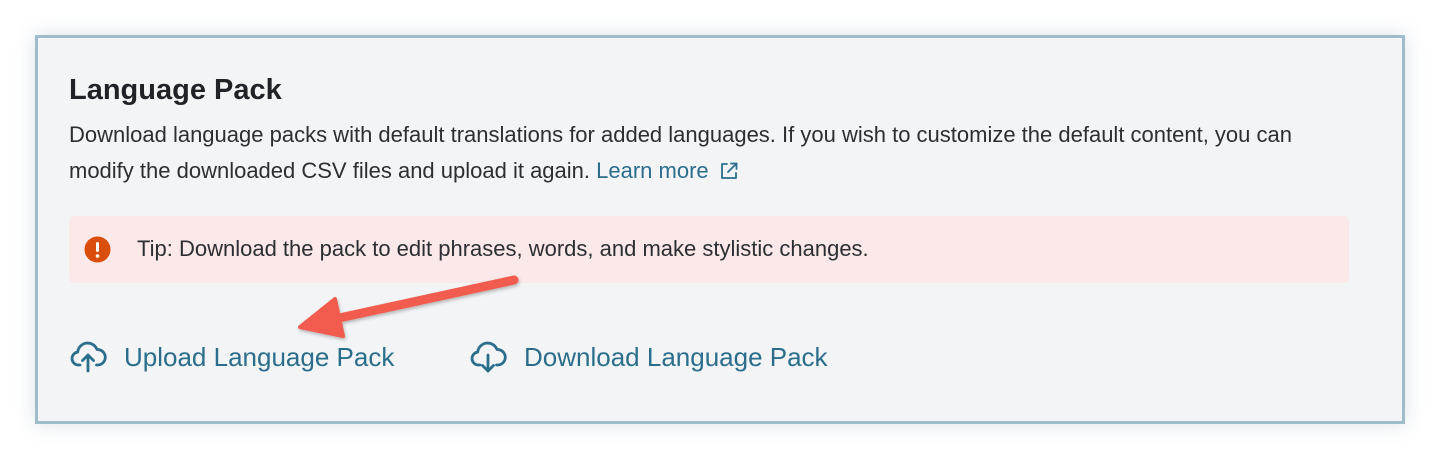  I want to click on upload-language-pack-button: Upload Language Pack, so click(231, 357).